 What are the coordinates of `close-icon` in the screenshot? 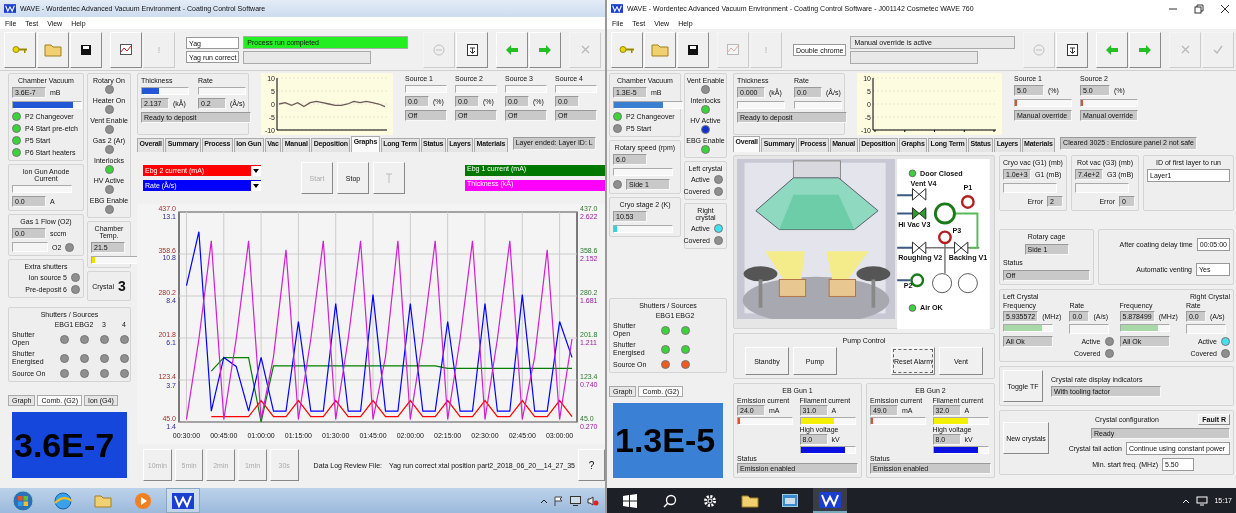 It's located at (1225, 8).